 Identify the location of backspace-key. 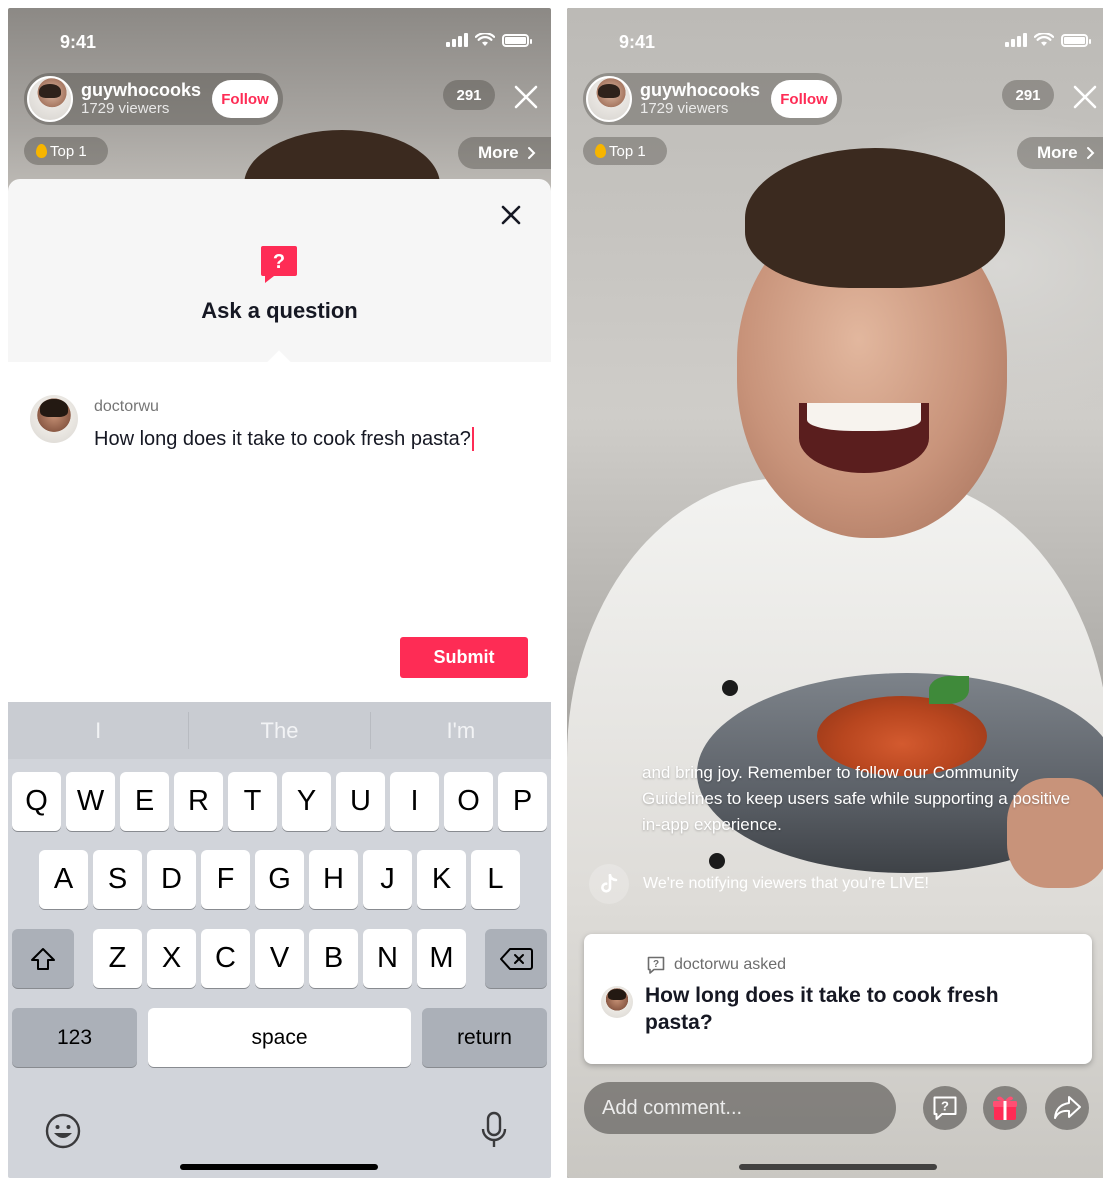
(516, 958).